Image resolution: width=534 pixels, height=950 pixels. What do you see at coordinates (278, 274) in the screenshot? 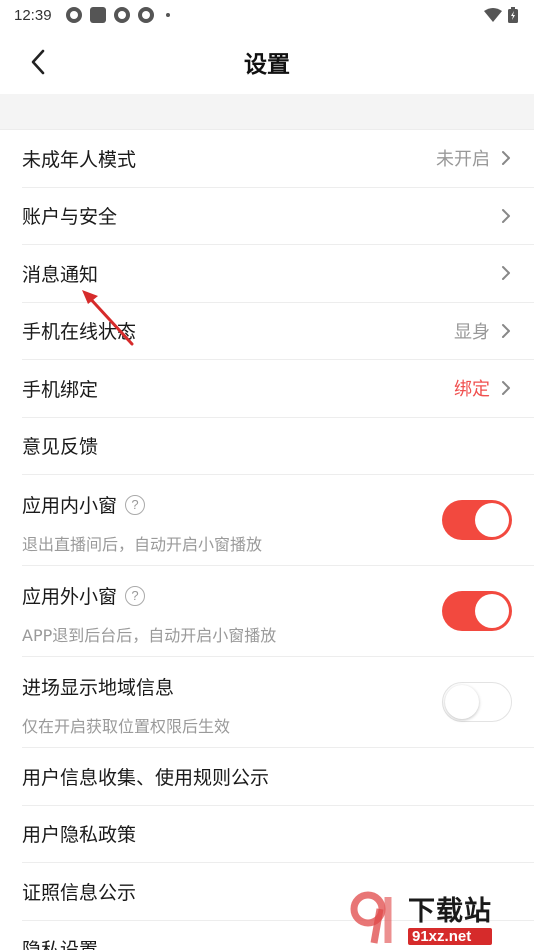
I see `setting-notifications: 消息通知` at bounding box center [278, 274].